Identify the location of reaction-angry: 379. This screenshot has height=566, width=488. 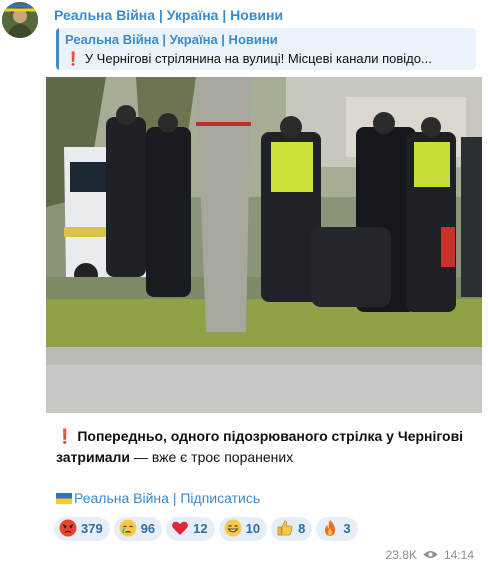
(82, 529).